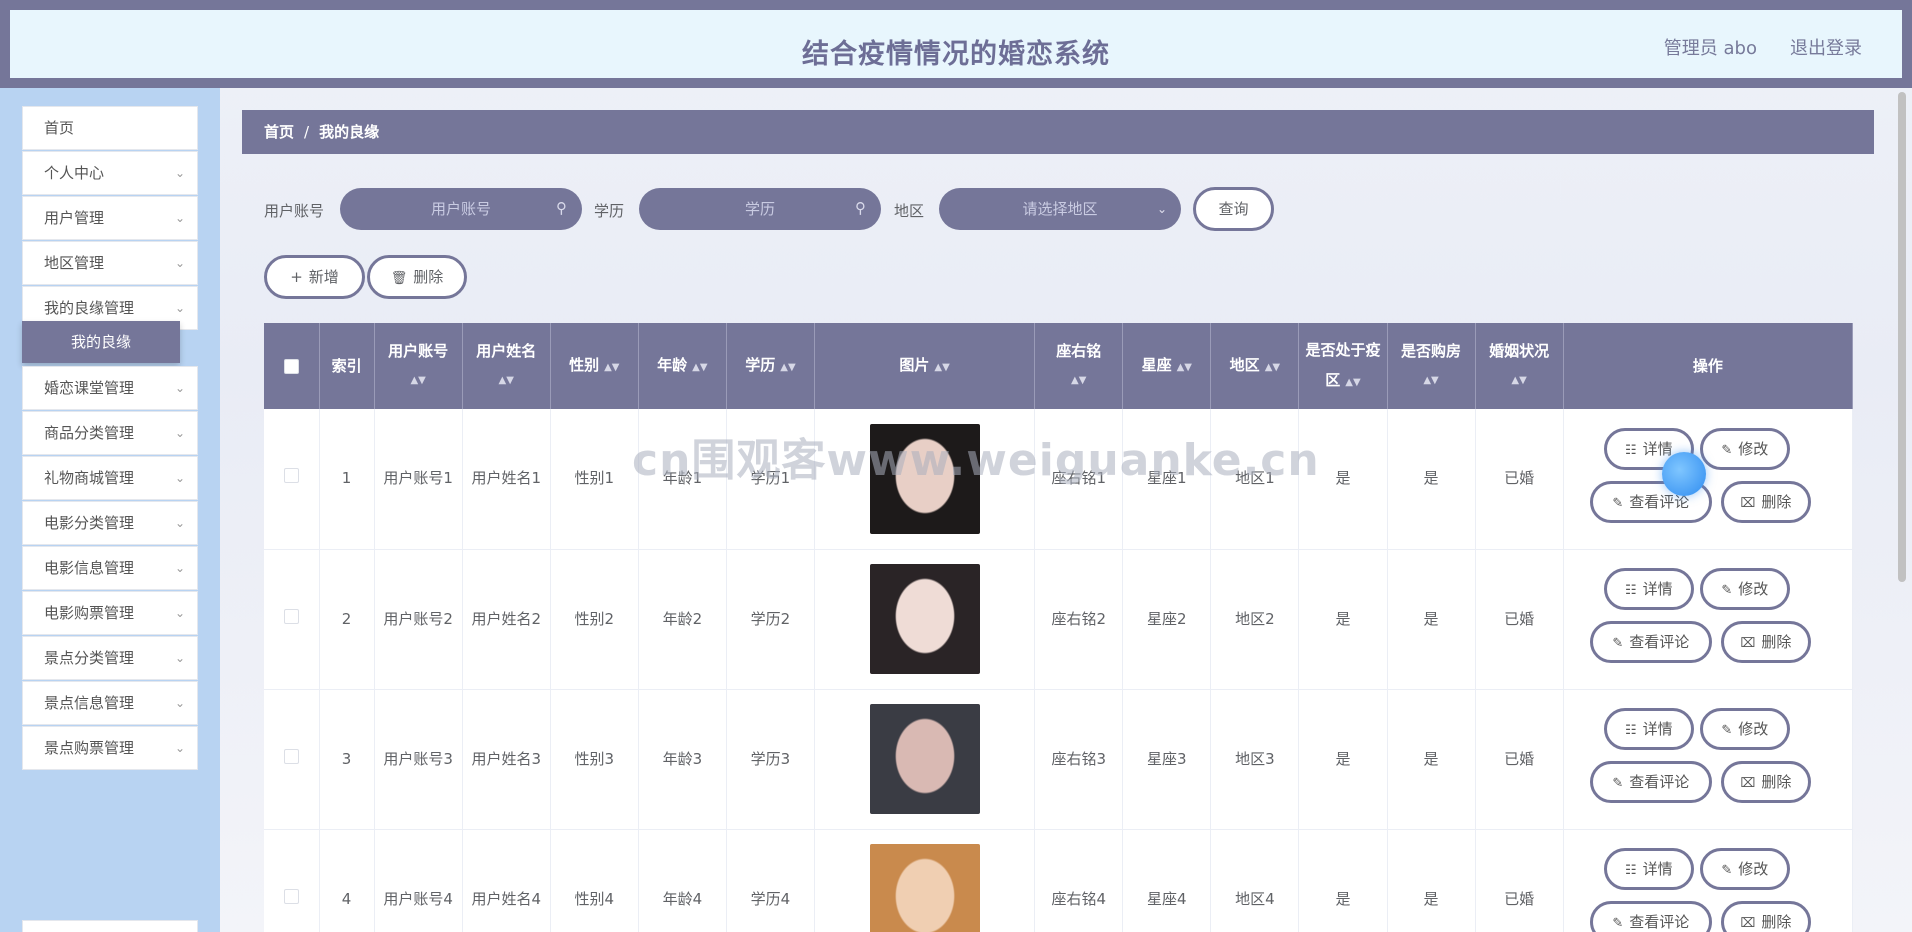 Image resolution: width=1912 pixels, height=932 pixels. What do you see at coordinates (110, 388) in the screenshot?
I see `sidebar-item: 婚恋课堂管理 ⌄` at bounding box center [110, 388].